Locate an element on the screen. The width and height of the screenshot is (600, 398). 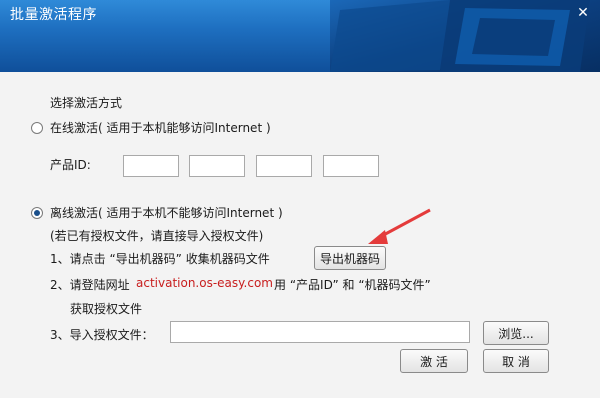
step2-line2: 获取授权文件 is located at coordinates (106, 309).